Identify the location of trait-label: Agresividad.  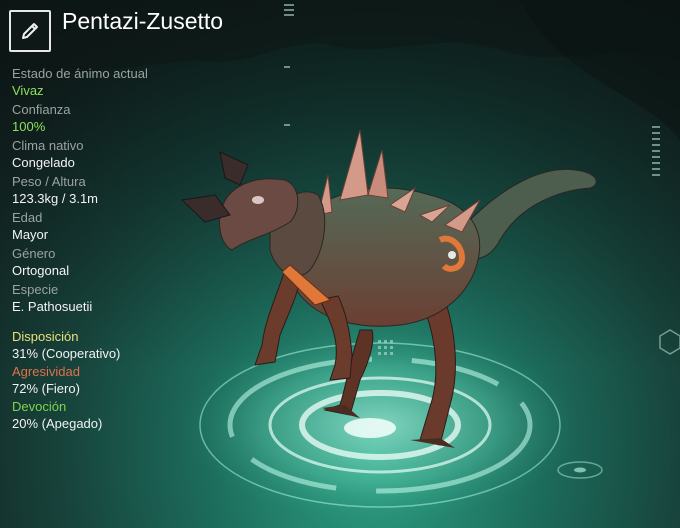
(46, 371).